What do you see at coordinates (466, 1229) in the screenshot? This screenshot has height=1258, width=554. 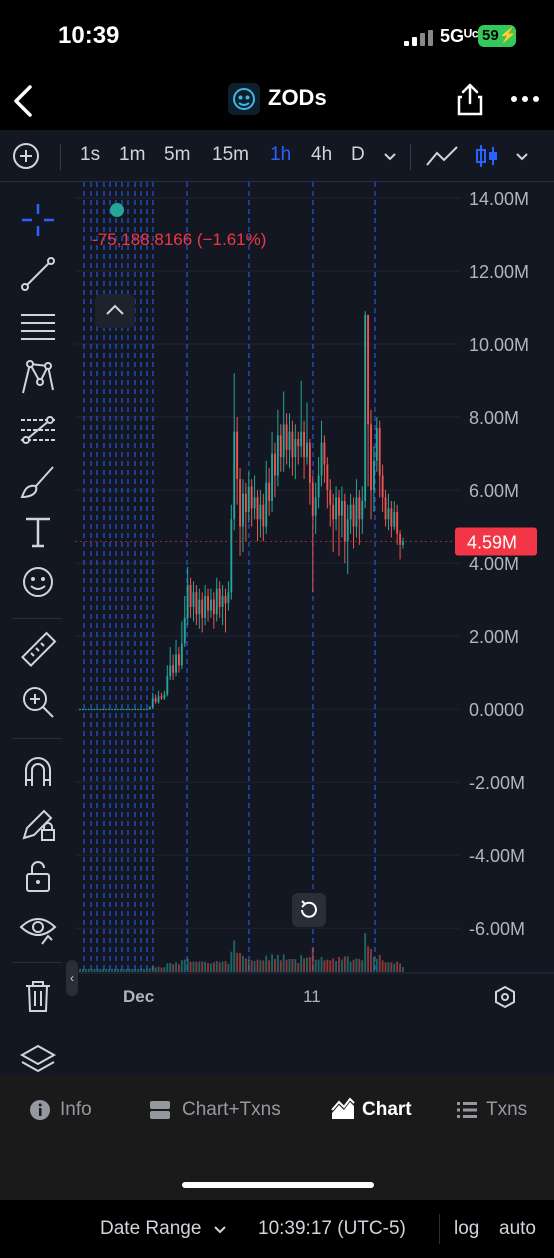 I see `log-toggle: log` at bounding box center [466, 1229].